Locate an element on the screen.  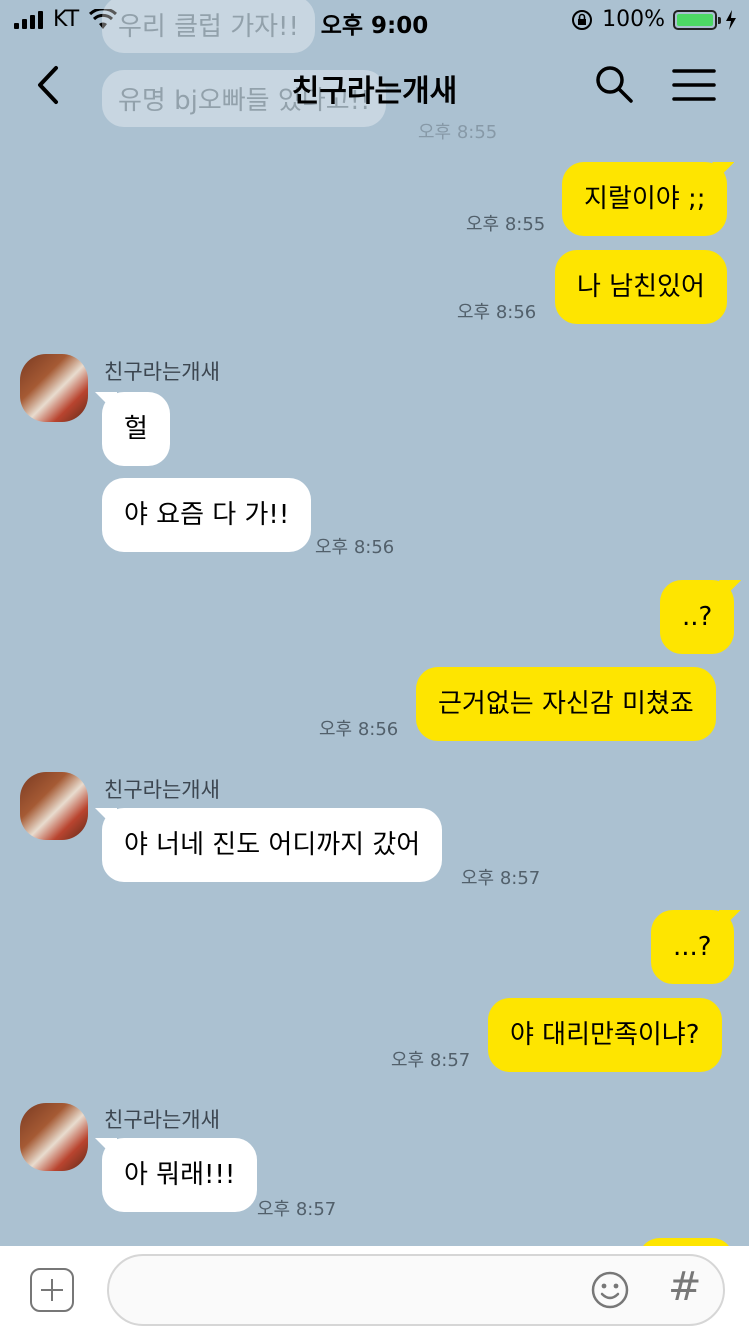
input-bar: # is located at coordinates (374, 1290).